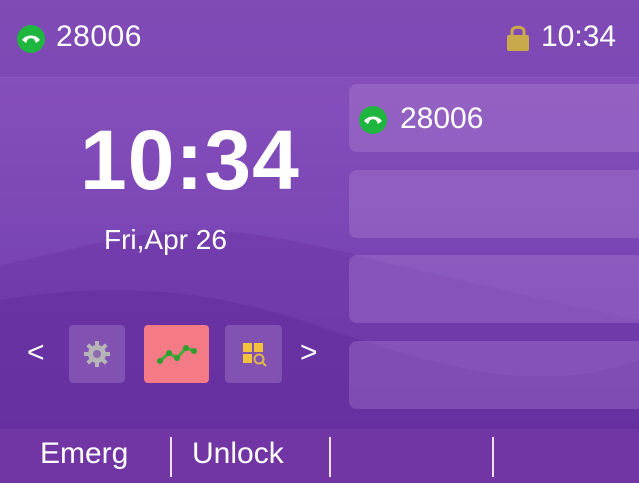 The width and height of the screenshot is (639, 483). I want to click on line-key-1-label: 28006, so click(442, 118).